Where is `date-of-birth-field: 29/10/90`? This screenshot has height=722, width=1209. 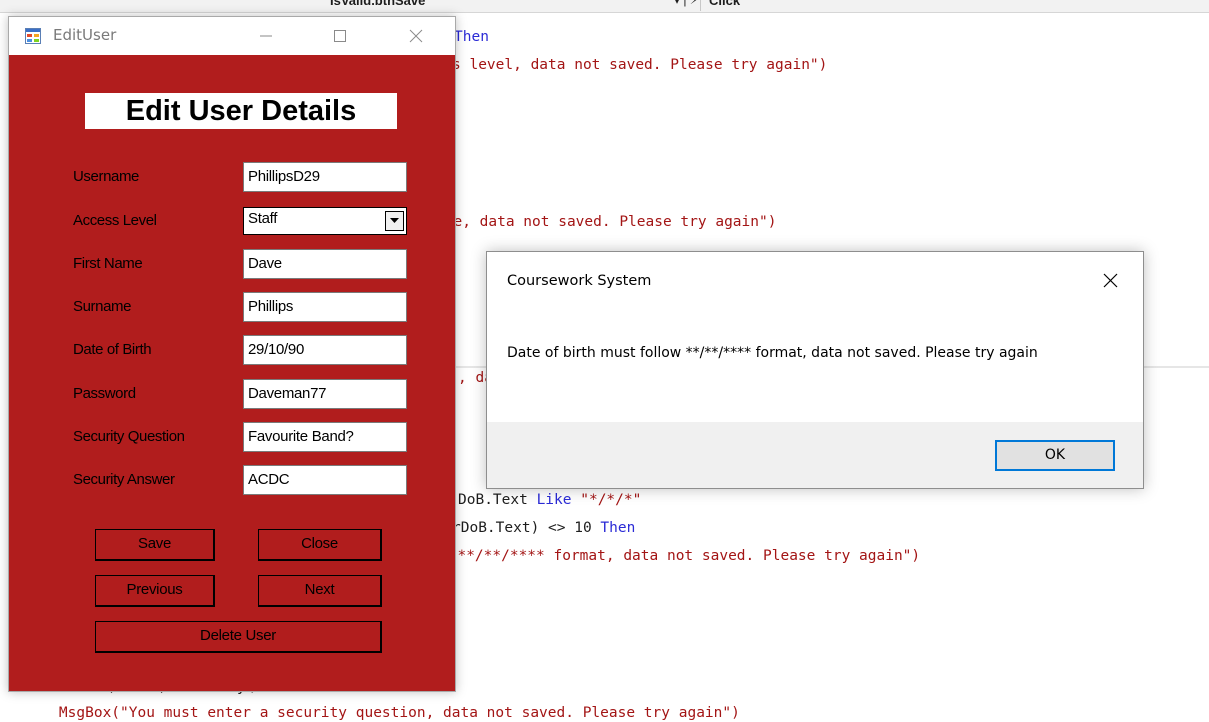 date-of-birth-field: 29/10/90 is located at coordinates (325, 350).